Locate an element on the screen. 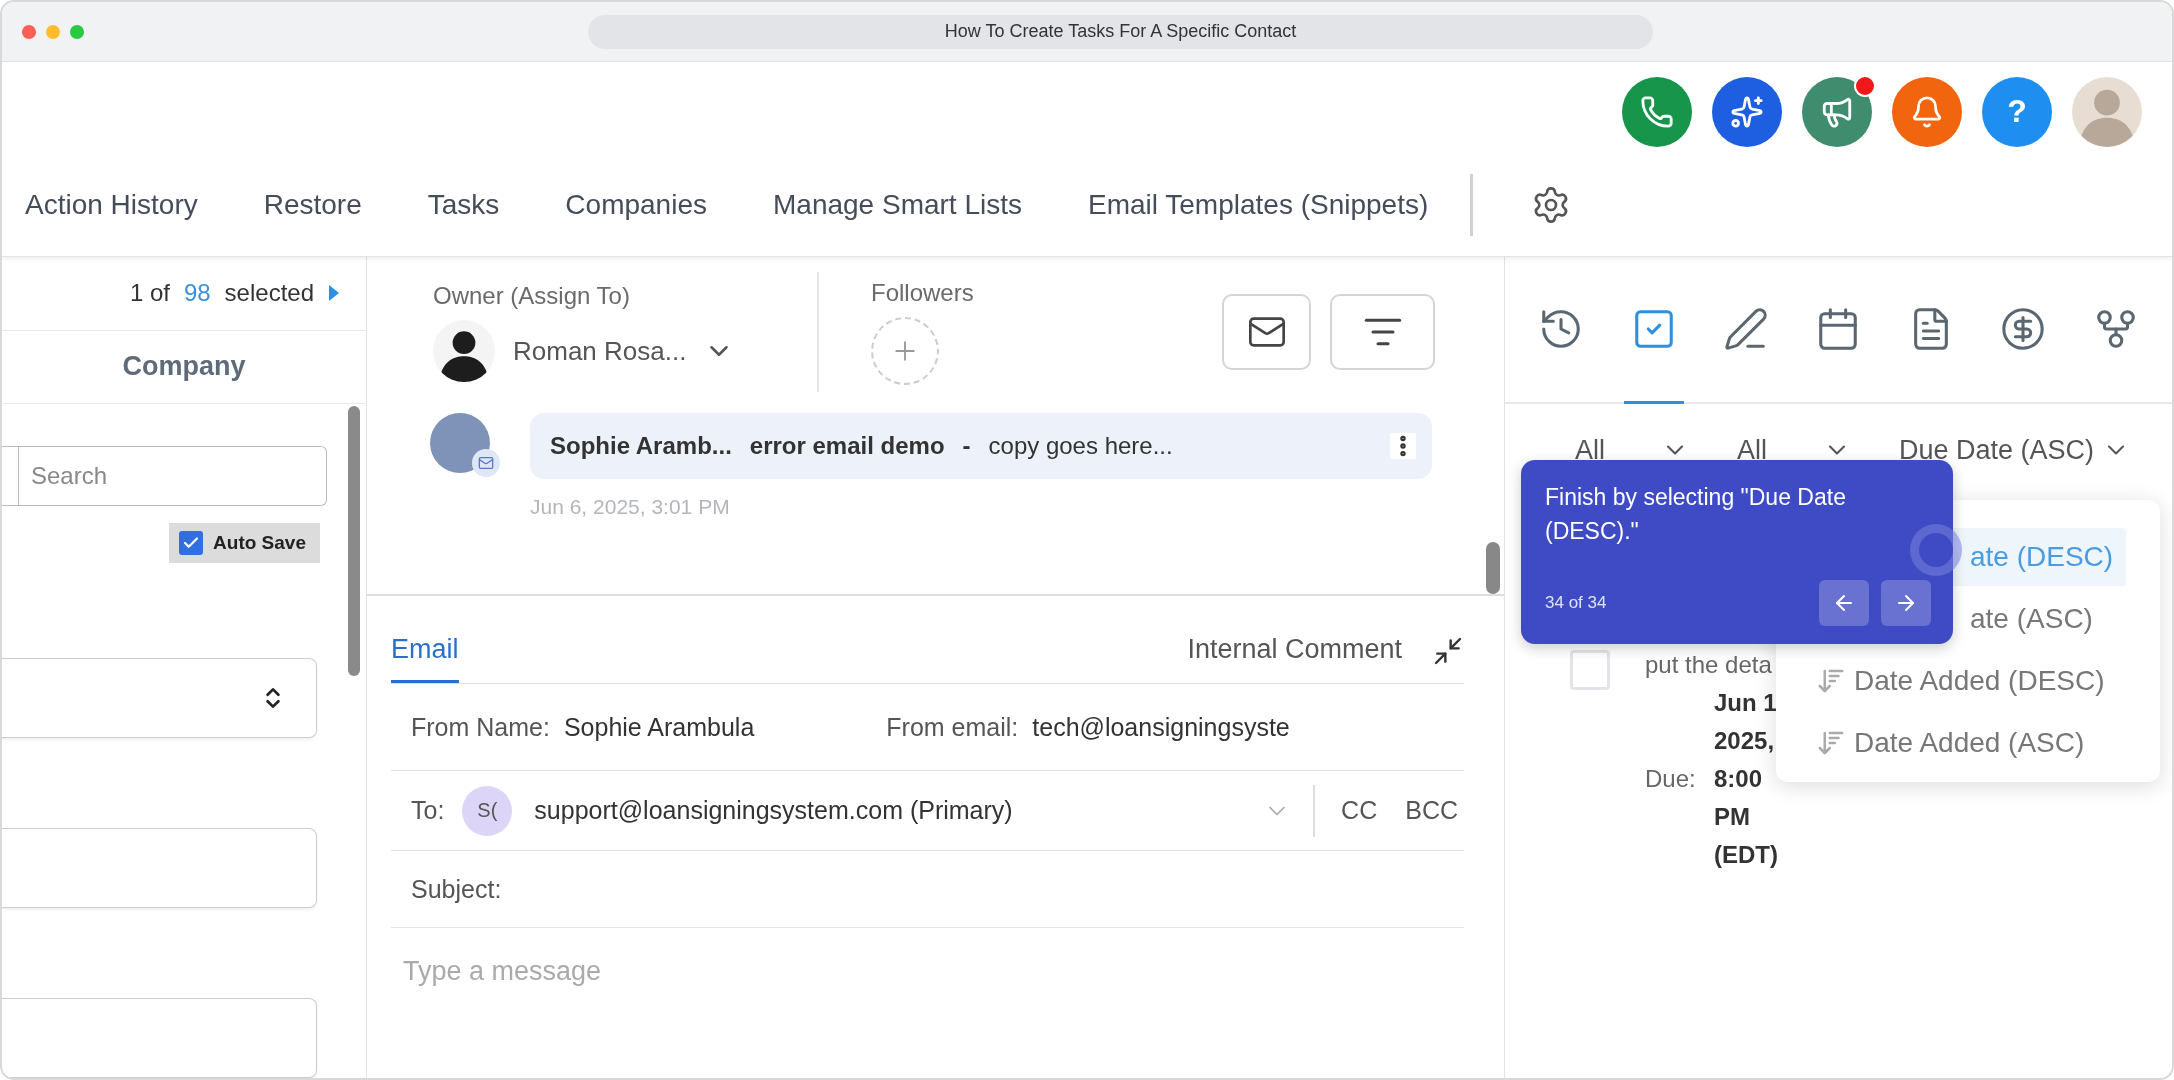  due-date: 2025, is located at coordinates (1745, 741).